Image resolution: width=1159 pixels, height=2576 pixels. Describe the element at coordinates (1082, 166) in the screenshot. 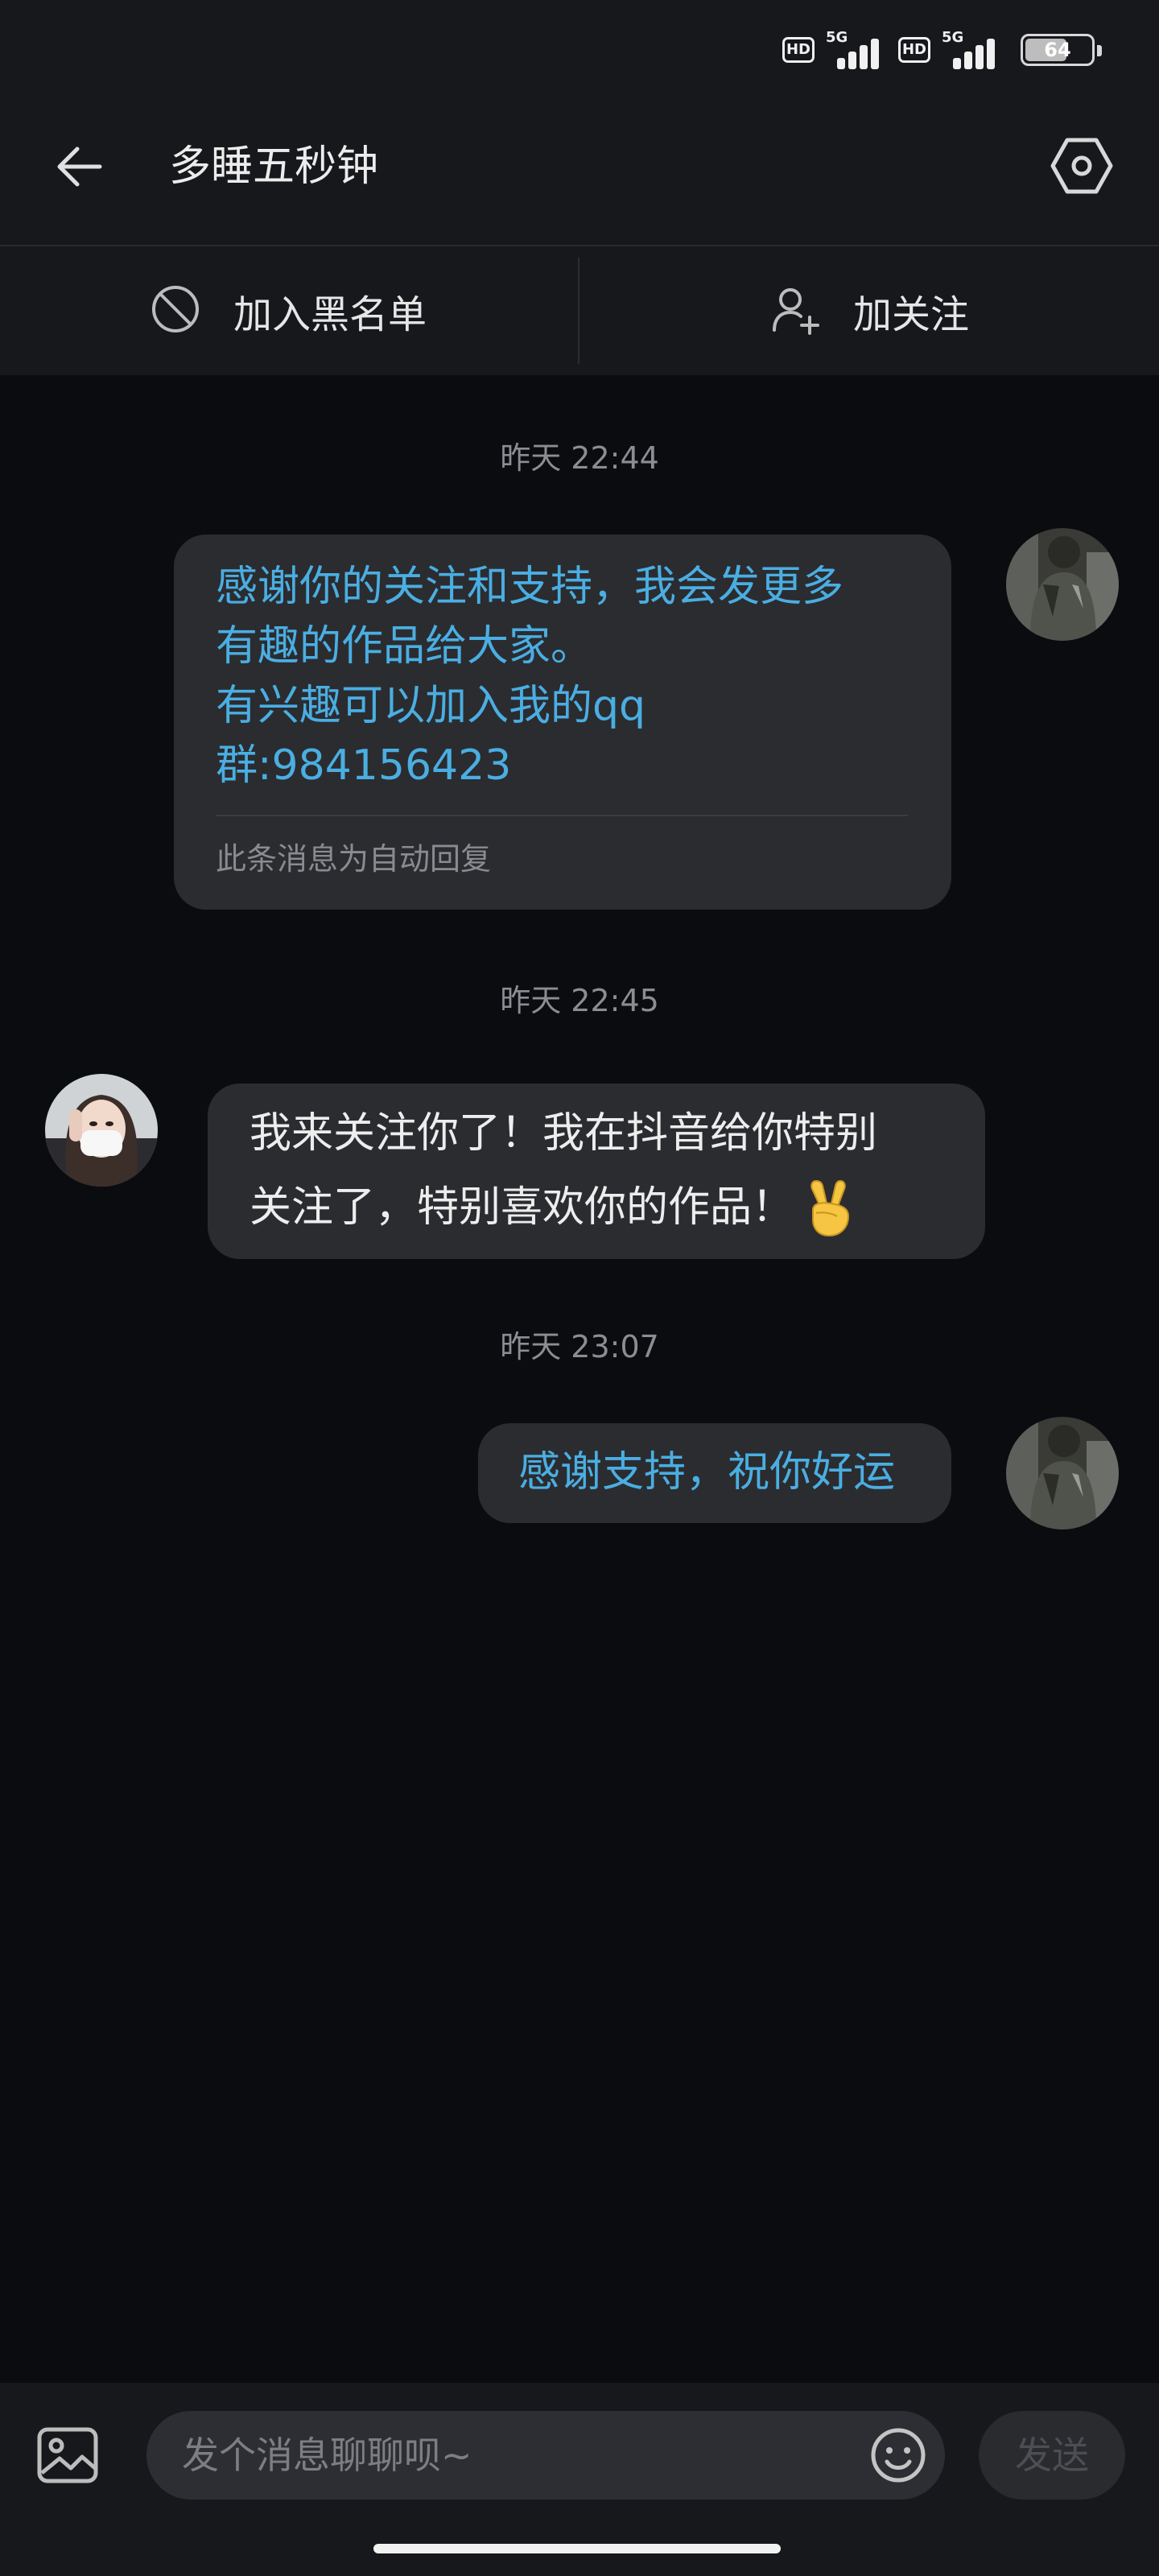

I see `settings-hexagon-icon` at that location.